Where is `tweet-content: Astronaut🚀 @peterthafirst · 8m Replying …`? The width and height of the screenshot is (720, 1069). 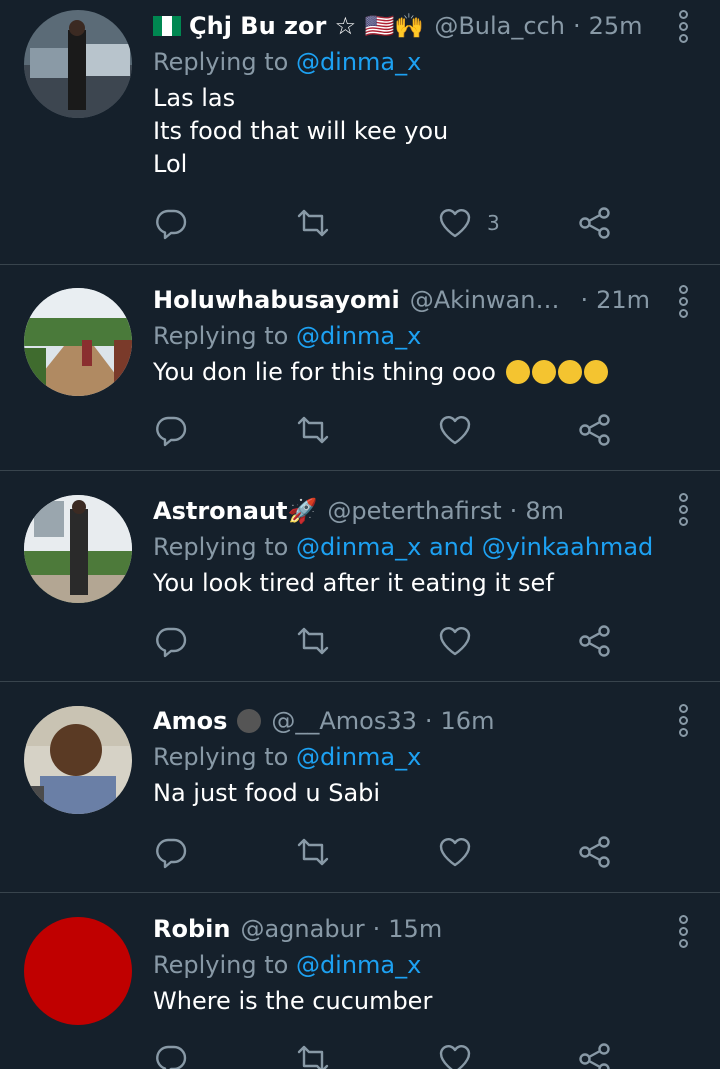
tweet-content: Astronaut🚀 @peterthafirst · 8m Replying … is located at coordinates (403, 546).